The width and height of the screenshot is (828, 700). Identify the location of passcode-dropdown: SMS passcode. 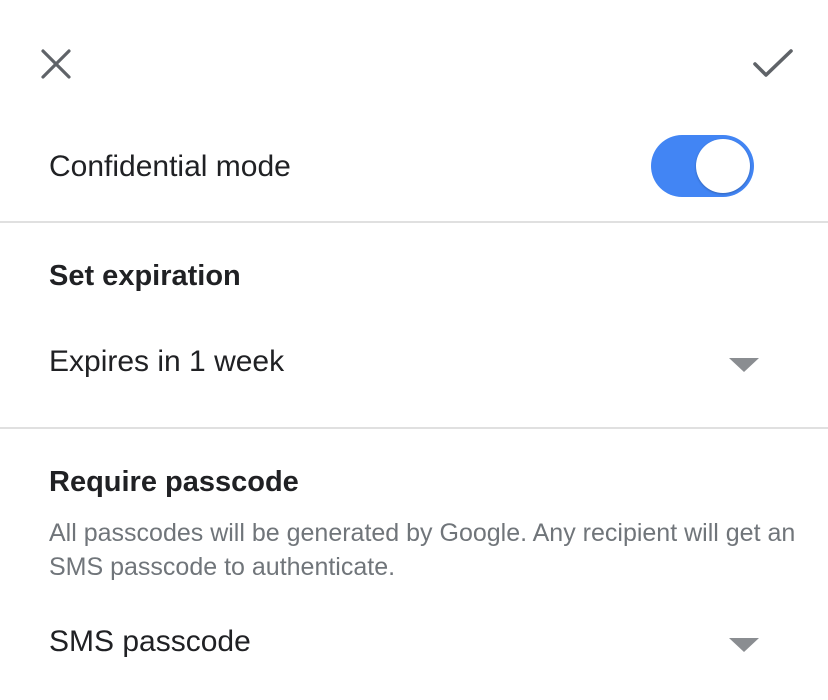
(414, 642).